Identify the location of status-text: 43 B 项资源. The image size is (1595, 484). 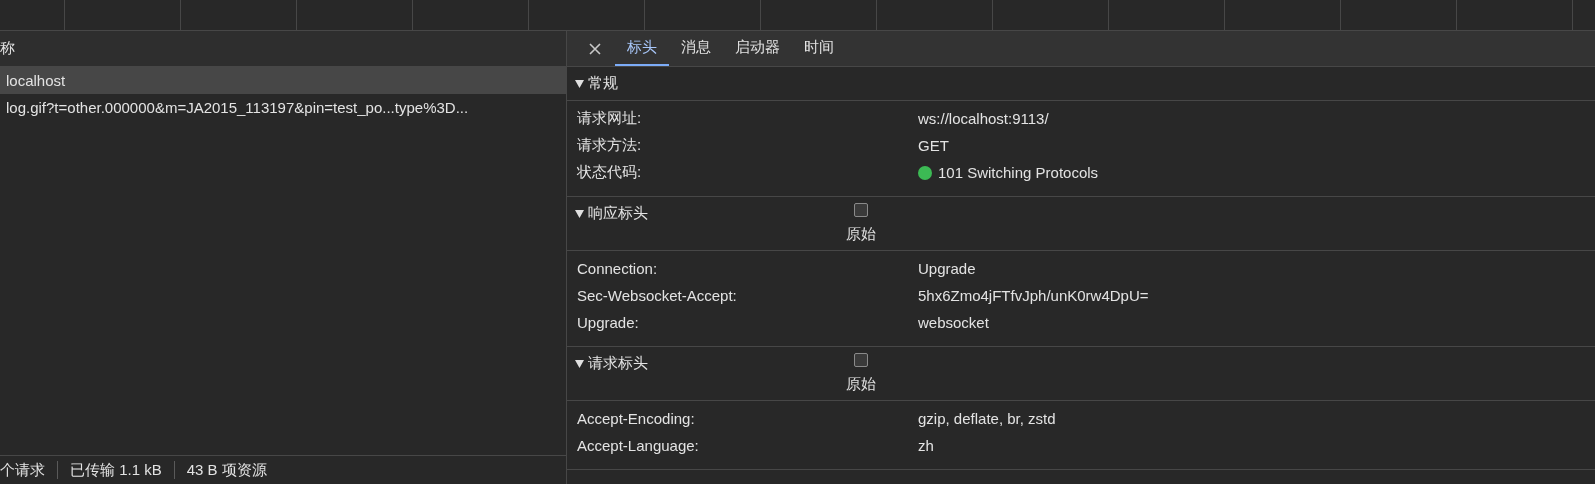
(226, 470).